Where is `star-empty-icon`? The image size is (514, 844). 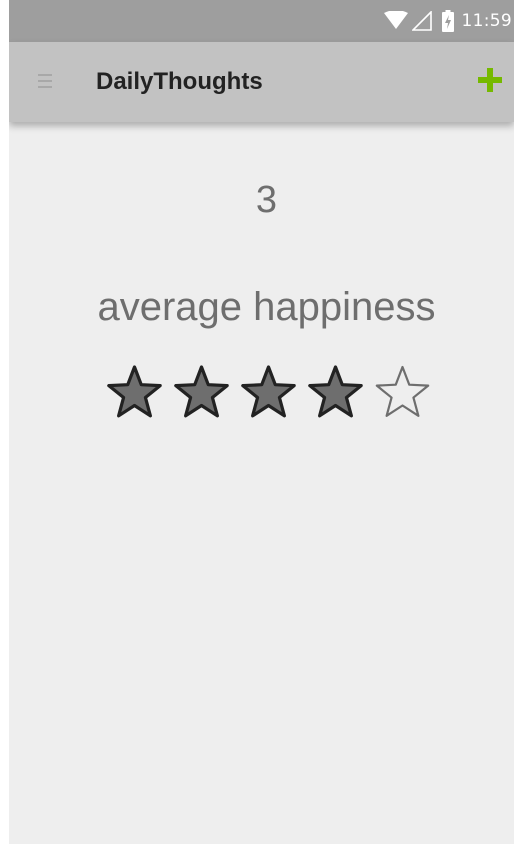 star-empty-icon is located at coordinates (402, 392).